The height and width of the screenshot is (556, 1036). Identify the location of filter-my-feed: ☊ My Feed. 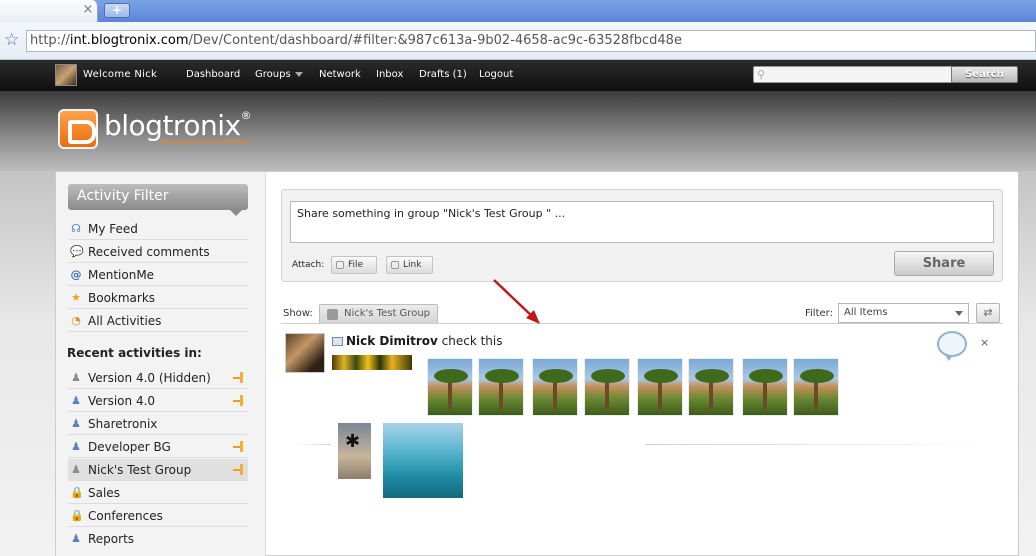
(158, 229).